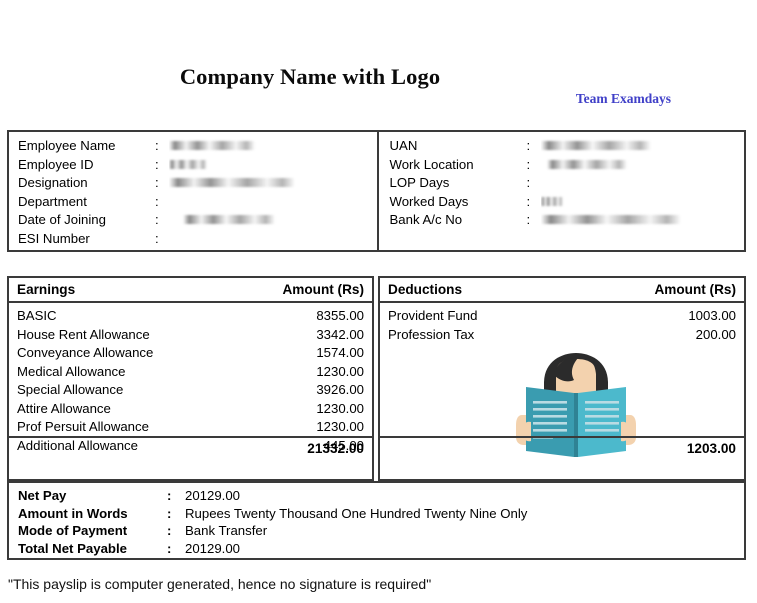 Image resolution: width=757 pixels, height=603 pixels. I want to click on earning-label: Conveyance Allowance, so click(85, 352).